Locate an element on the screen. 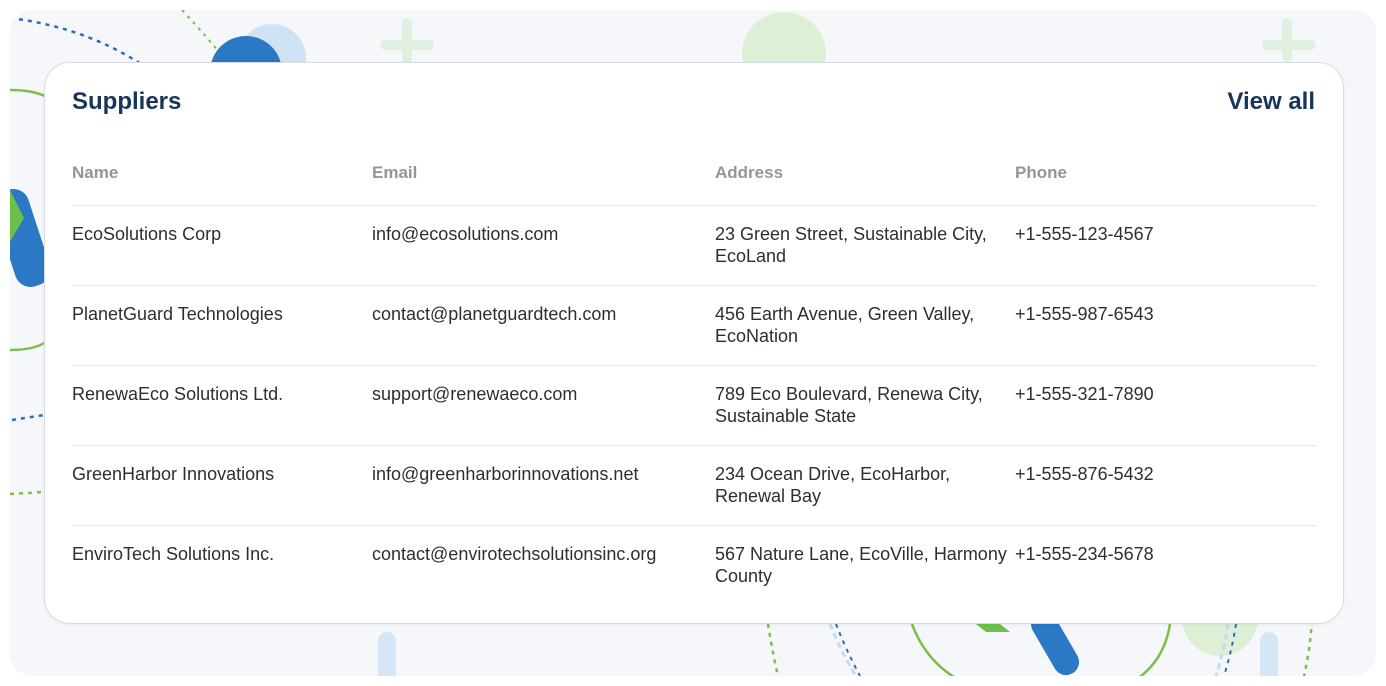 The image size is (1386, 686). supplier-phone: +1-555-876-5432 is located at coordinates (1166, 485).